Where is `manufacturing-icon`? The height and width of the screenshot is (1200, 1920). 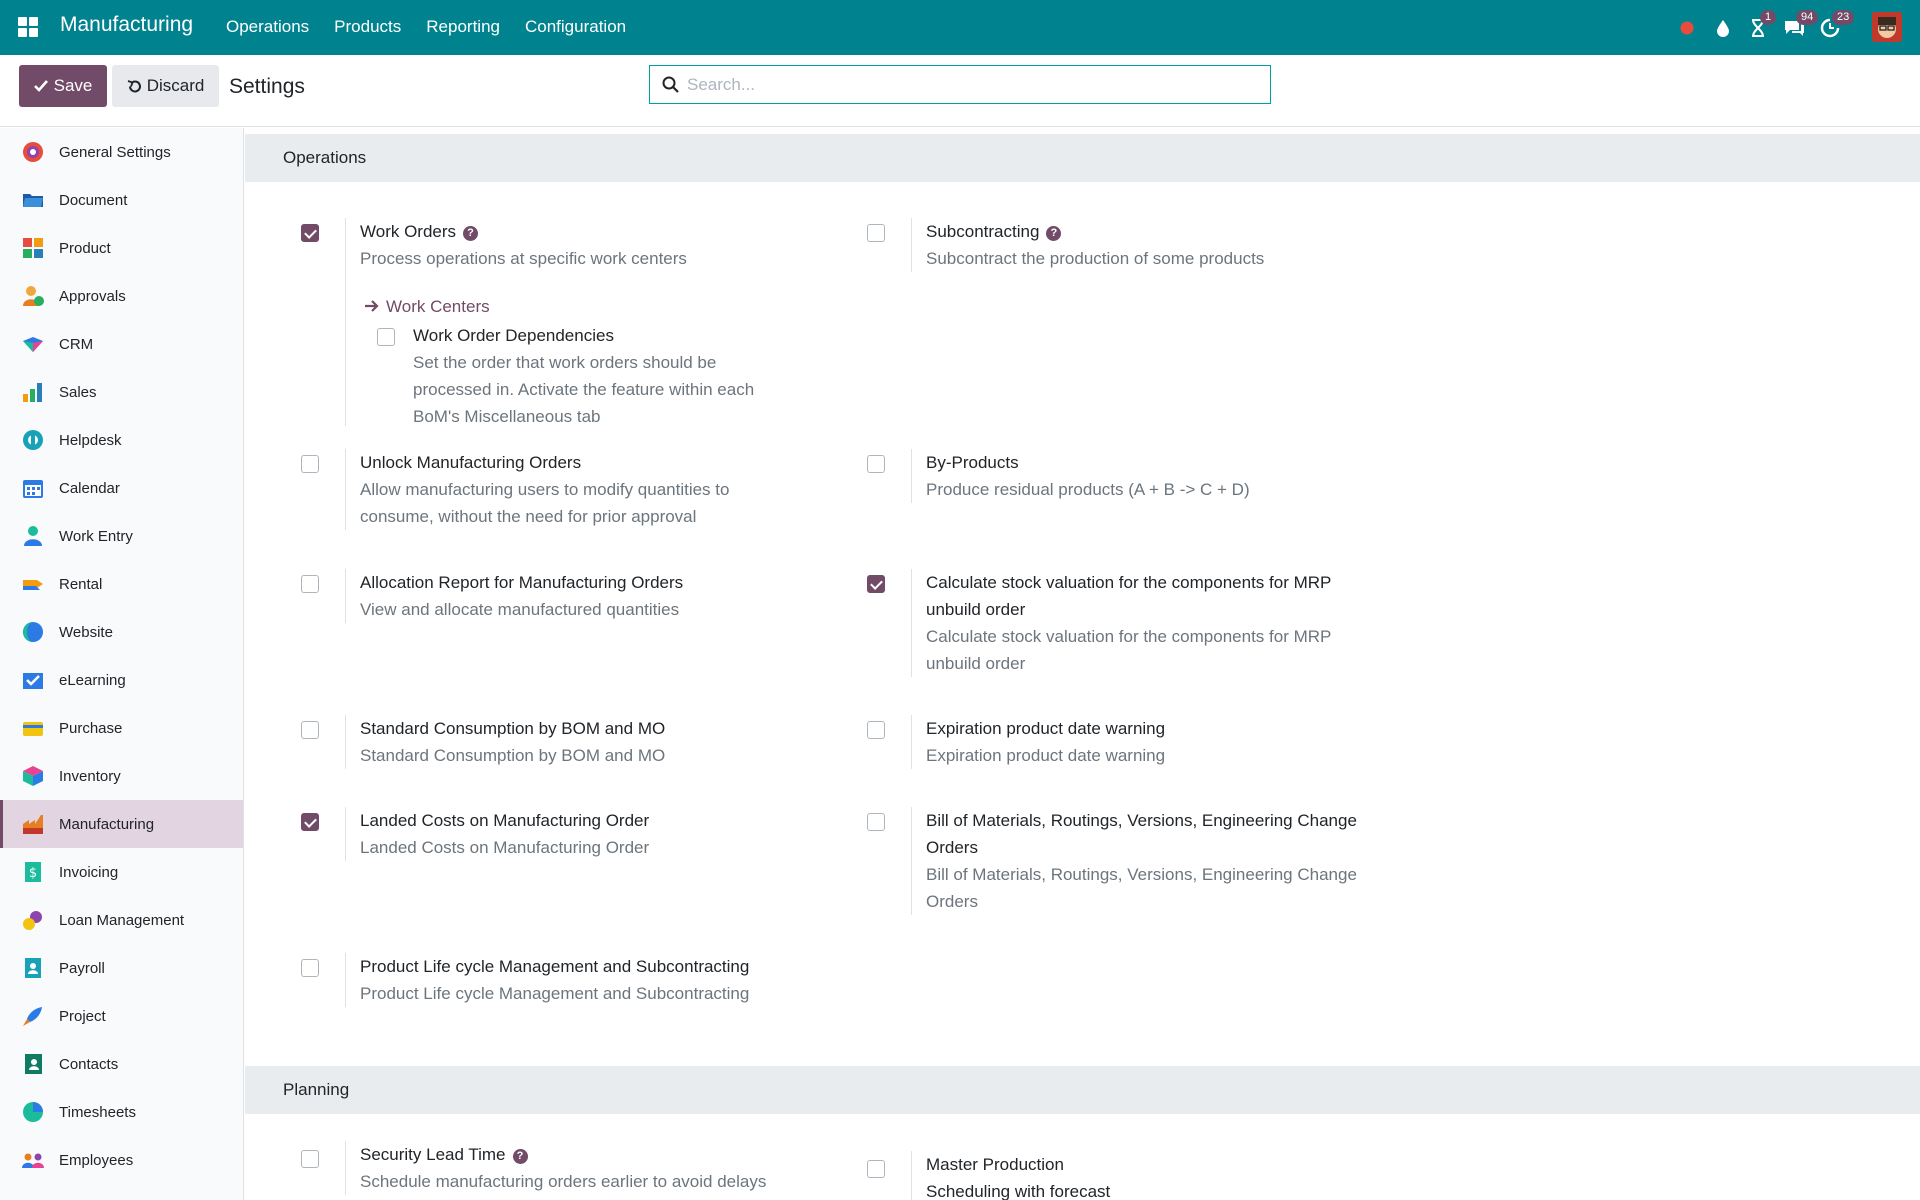 manufacturing-icon is located at coordinates (33, 824).